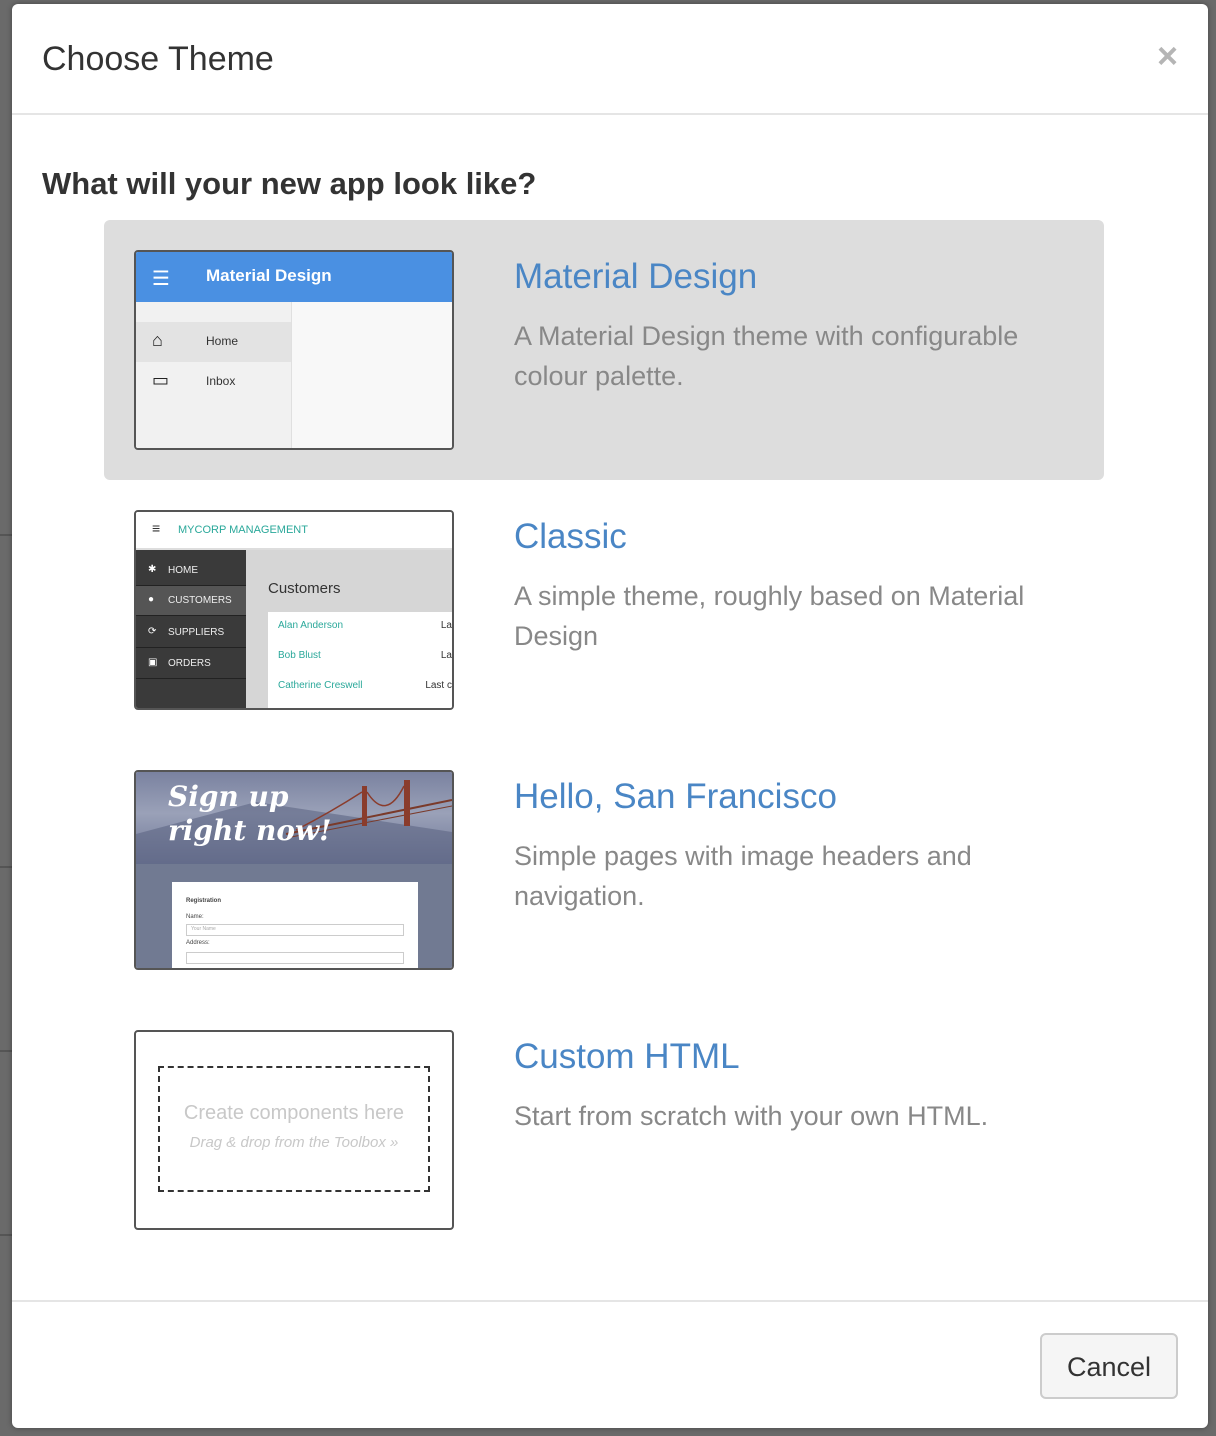  I want to click on thumbnail-app-title: MYCORP MANAGEMENT, so click(243, 530).